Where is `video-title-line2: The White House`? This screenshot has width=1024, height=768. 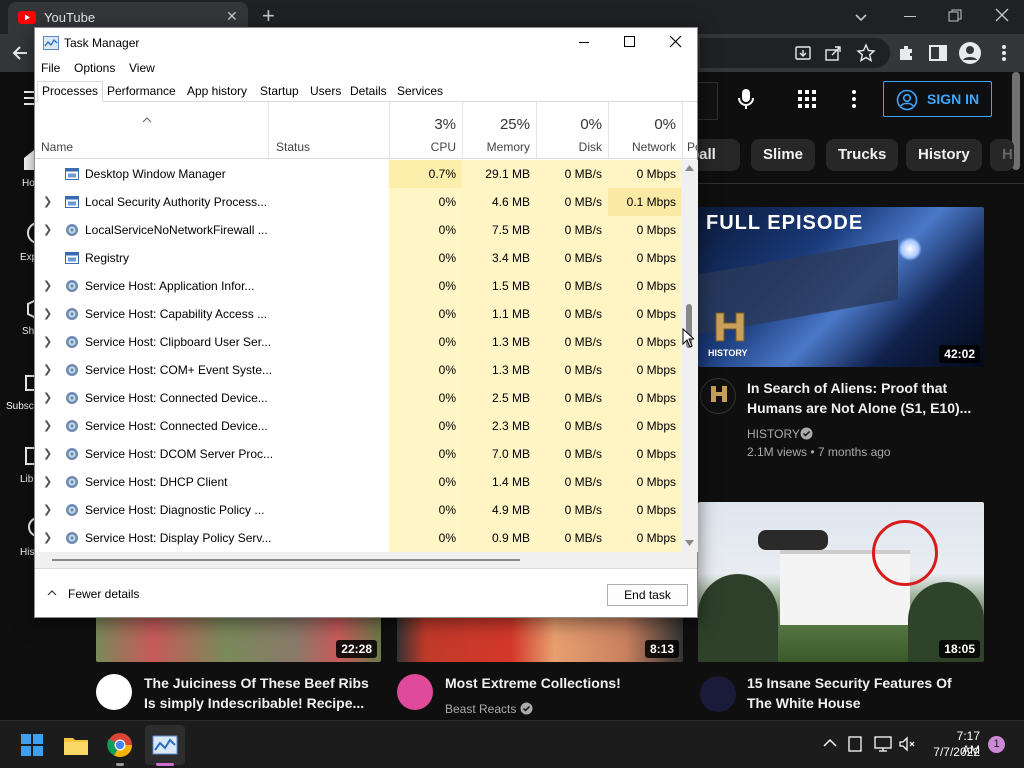 video-title-line2: The White House is located at coordinates (804, 703).